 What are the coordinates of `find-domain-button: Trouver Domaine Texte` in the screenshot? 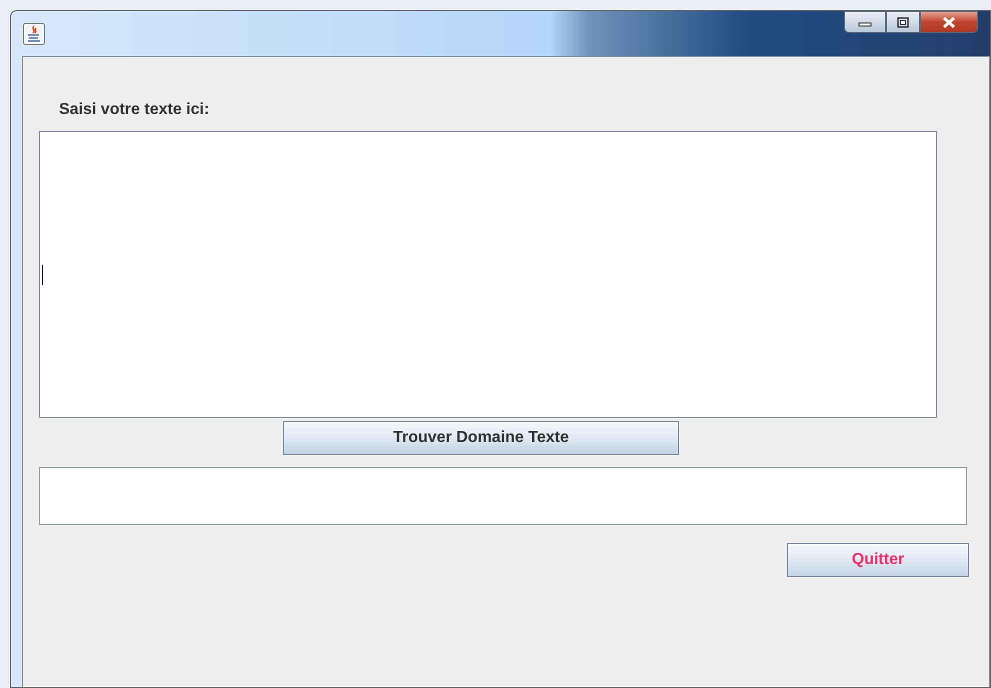 It's located at (481, 438).